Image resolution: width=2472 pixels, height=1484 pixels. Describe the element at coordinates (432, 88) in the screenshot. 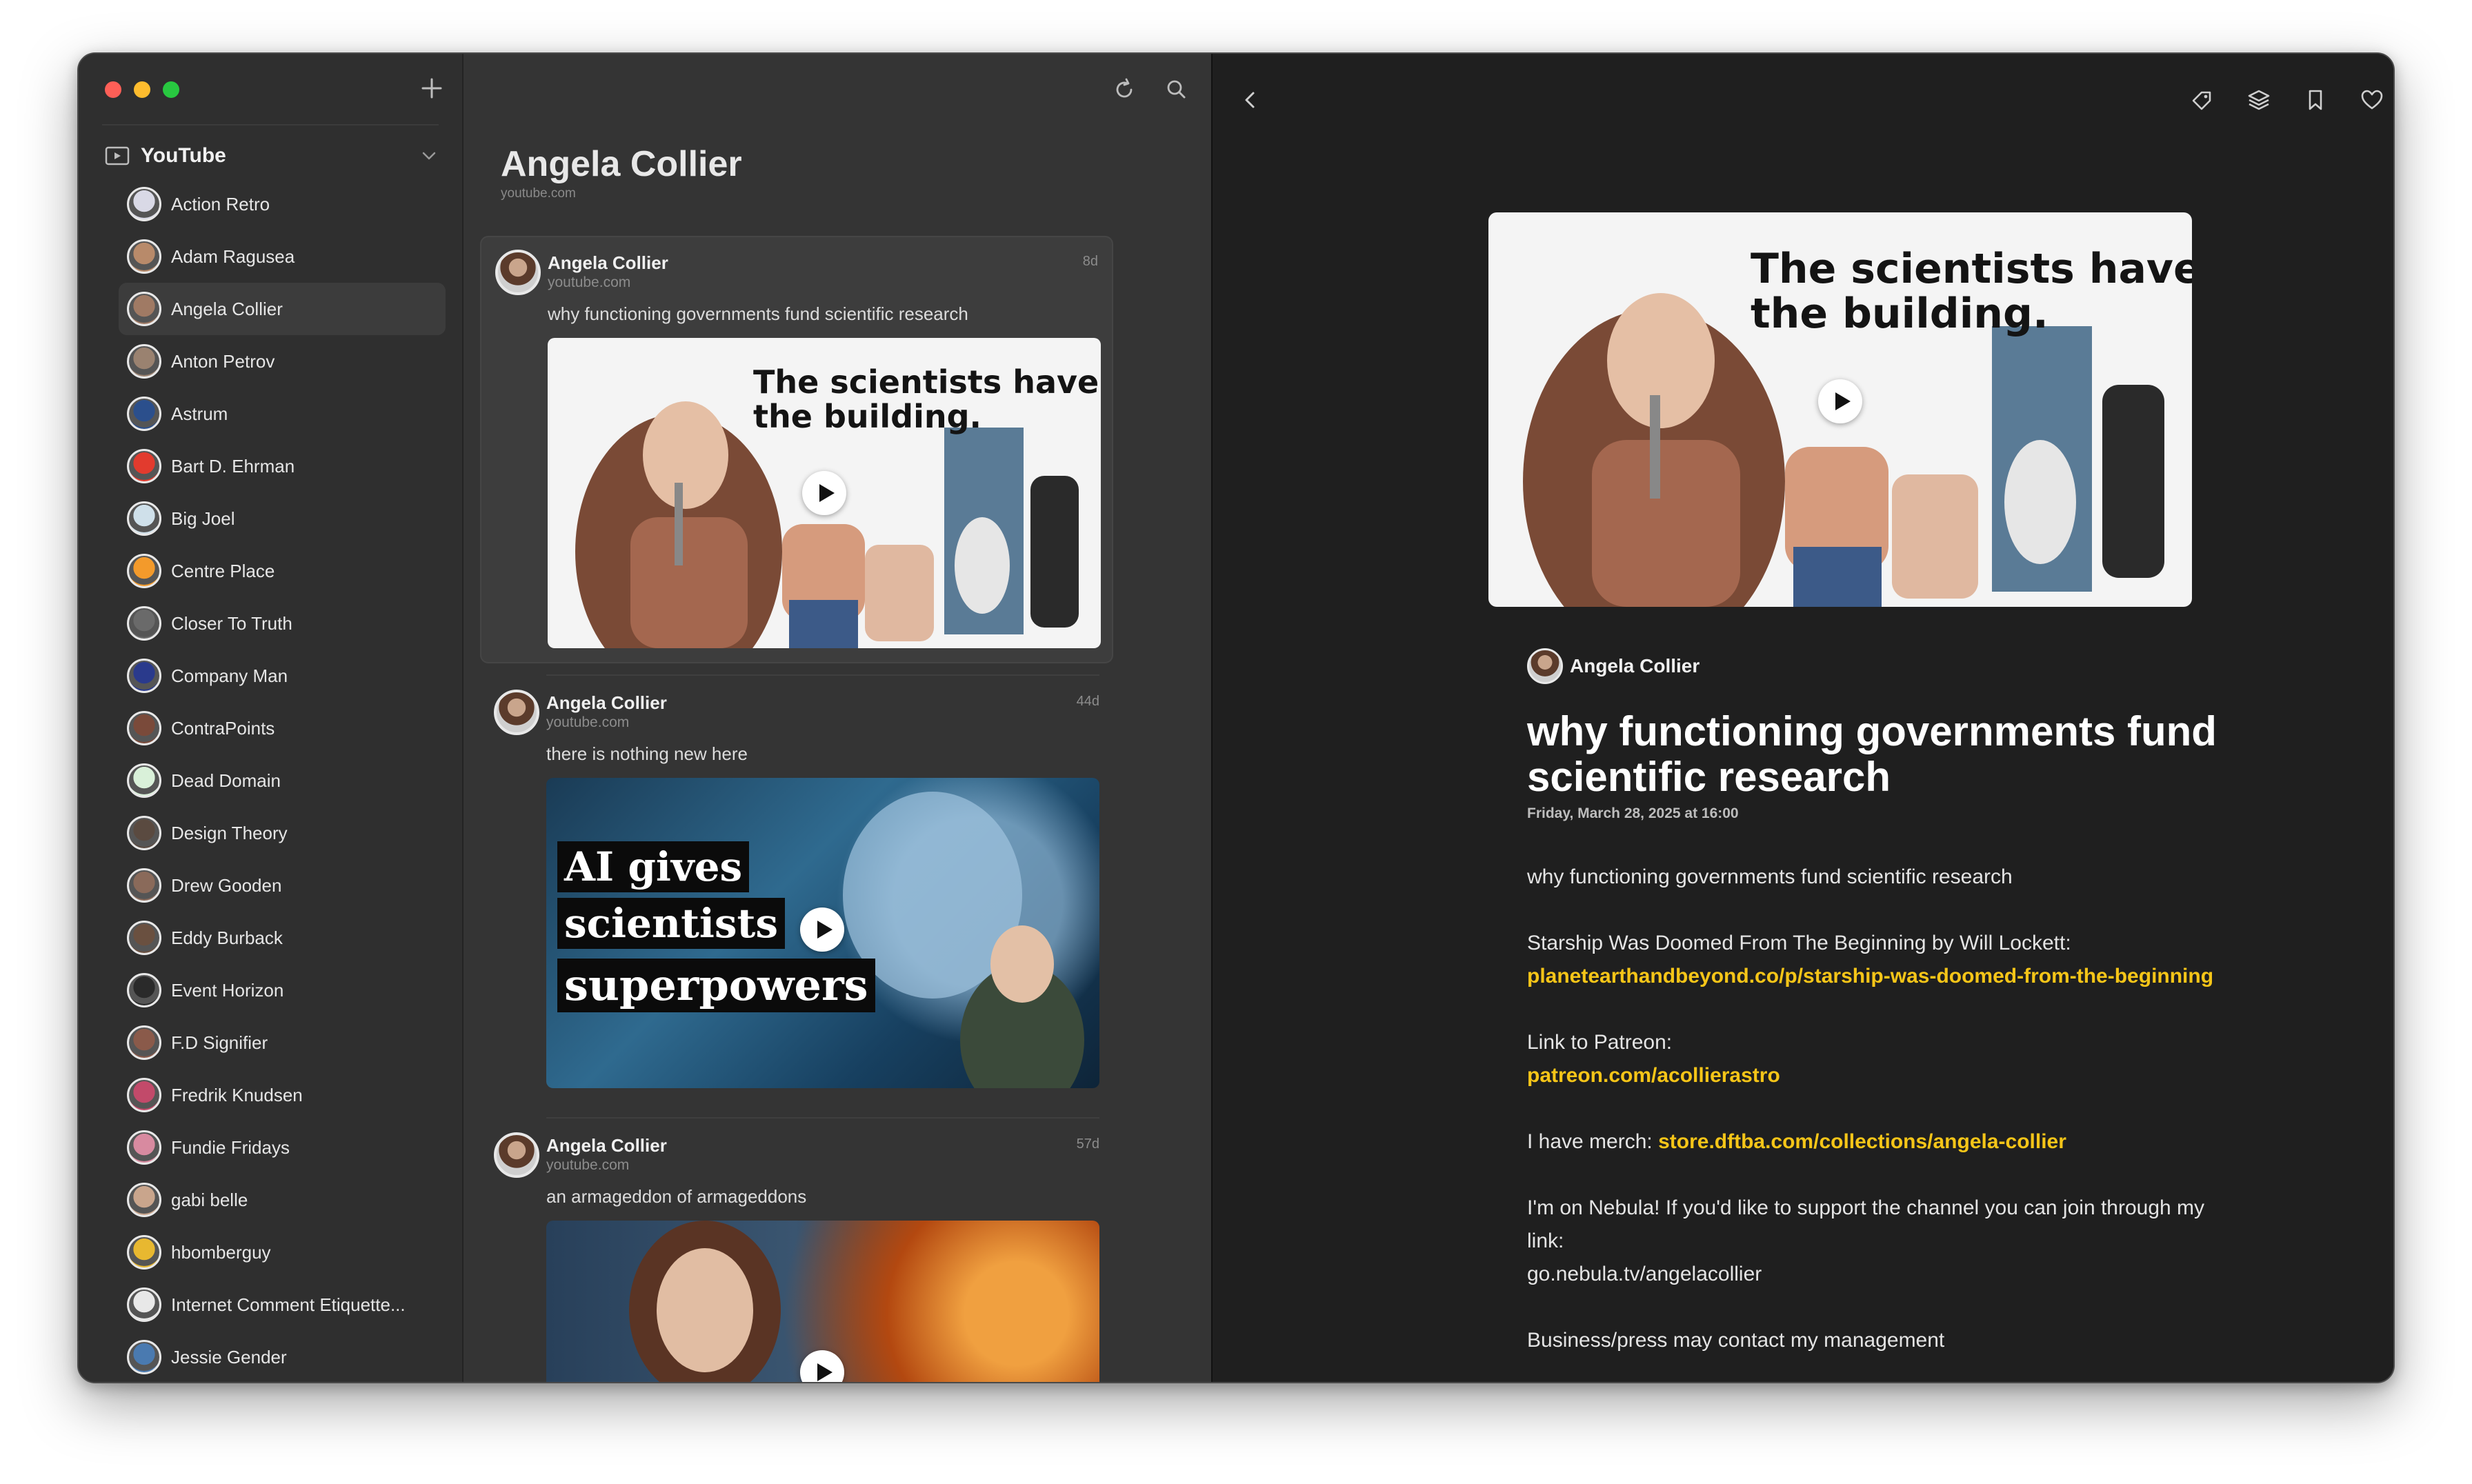

I see `add-feed-button` at that location.